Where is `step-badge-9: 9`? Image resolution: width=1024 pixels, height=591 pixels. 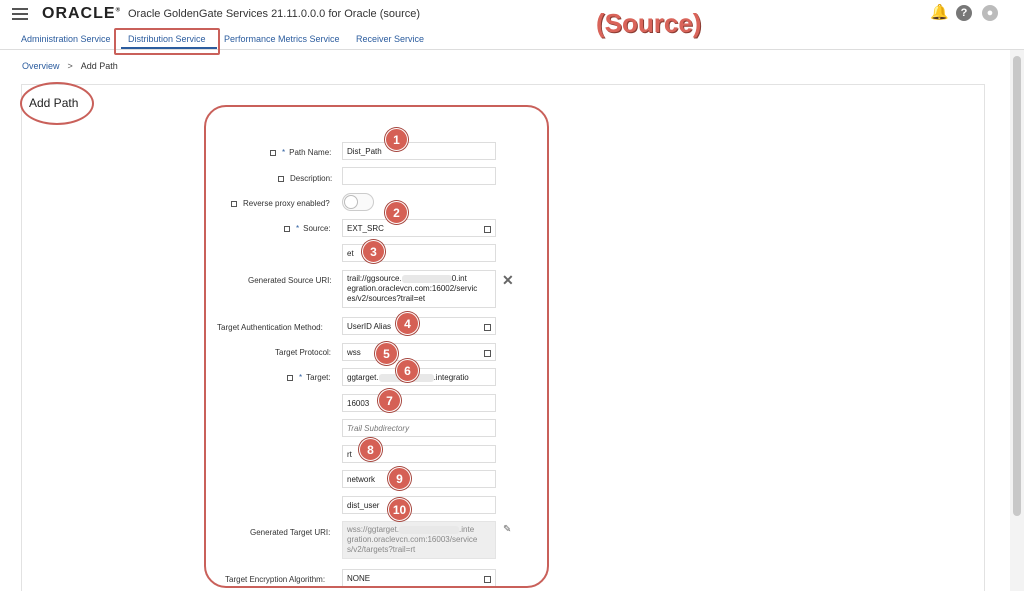
step-badge-9: 9 is located at coordinates (399, 478).